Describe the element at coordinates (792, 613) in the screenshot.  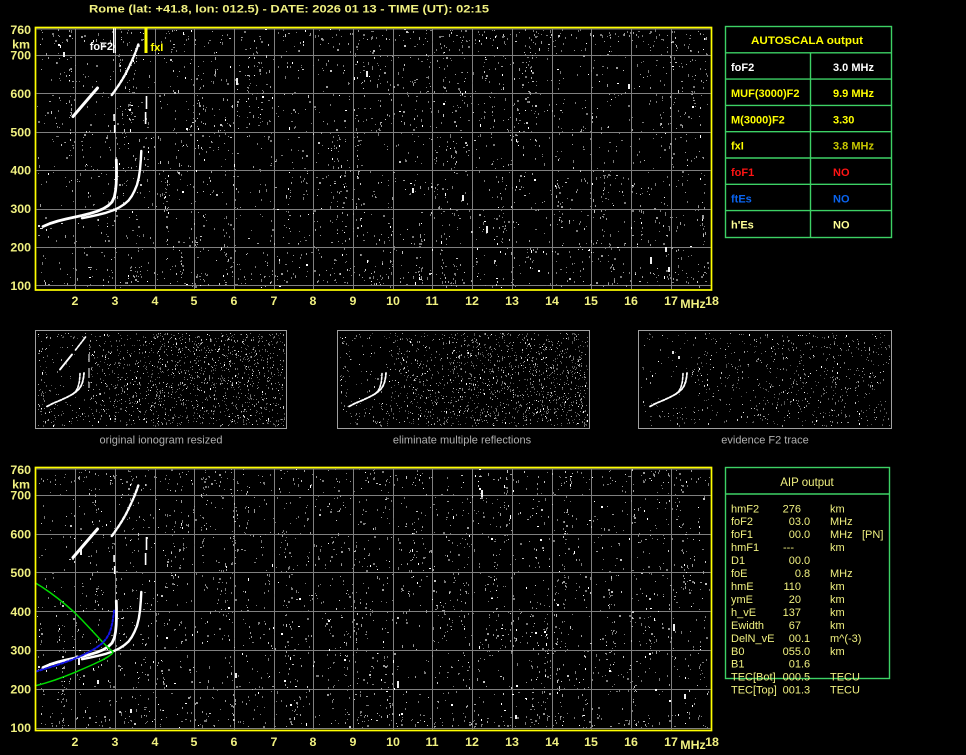
I see `svg-text: 137` at that location.